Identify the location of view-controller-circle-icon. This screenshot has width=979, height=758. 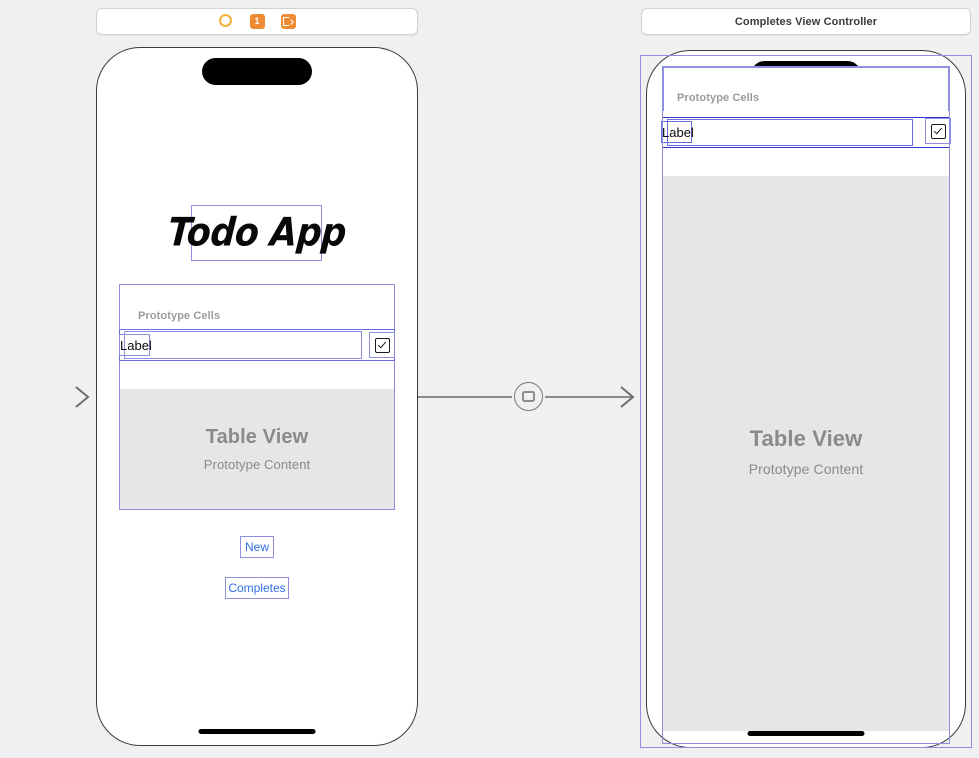
(226, 21).